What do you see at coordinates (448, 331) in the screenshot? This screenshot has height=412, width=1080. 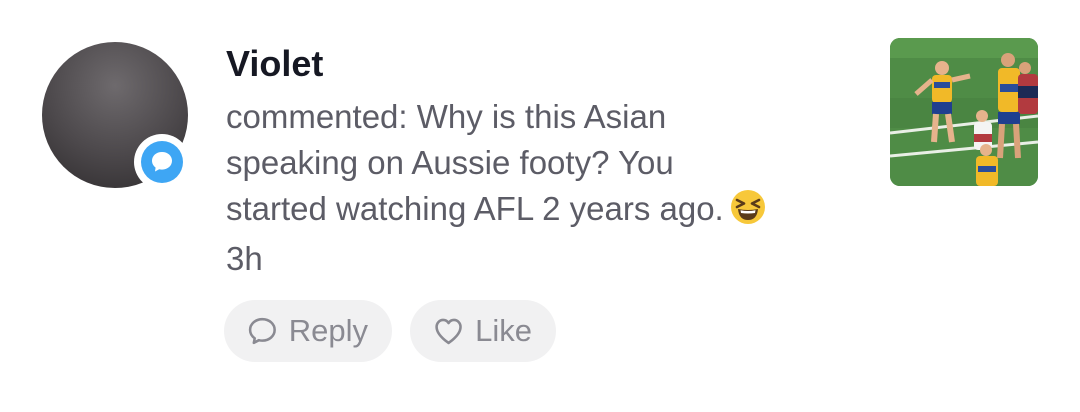 I see `heart-icon` at bounding box center [448, 331].